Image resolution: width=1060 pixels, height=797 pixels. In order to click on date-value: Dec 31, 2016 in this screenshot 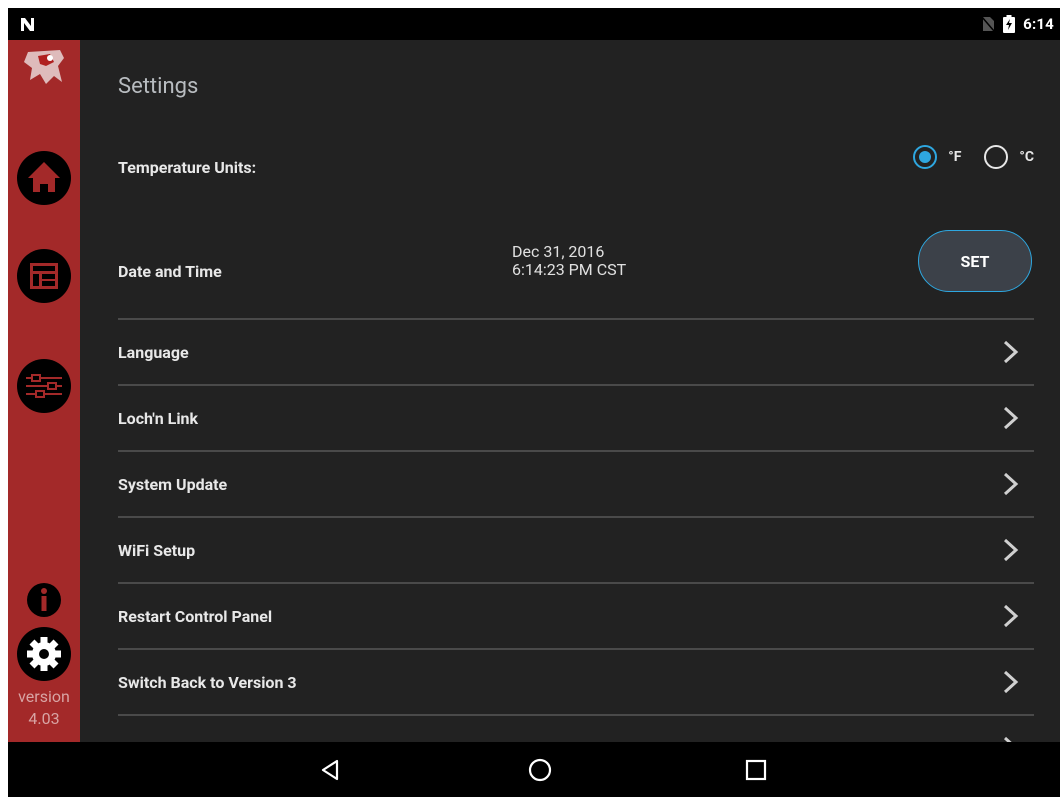, I will do `click(558, 251)`.